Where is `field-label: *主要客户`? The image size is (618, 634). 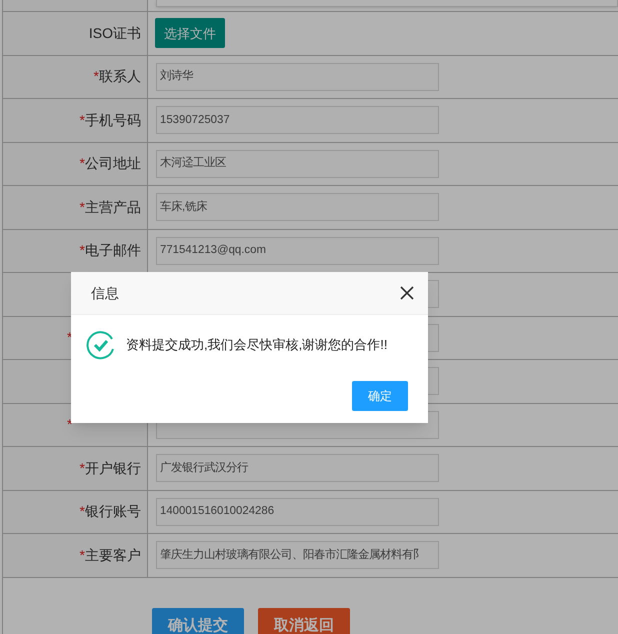
field-label: *主要客户 is located at coordinates (111, 555).